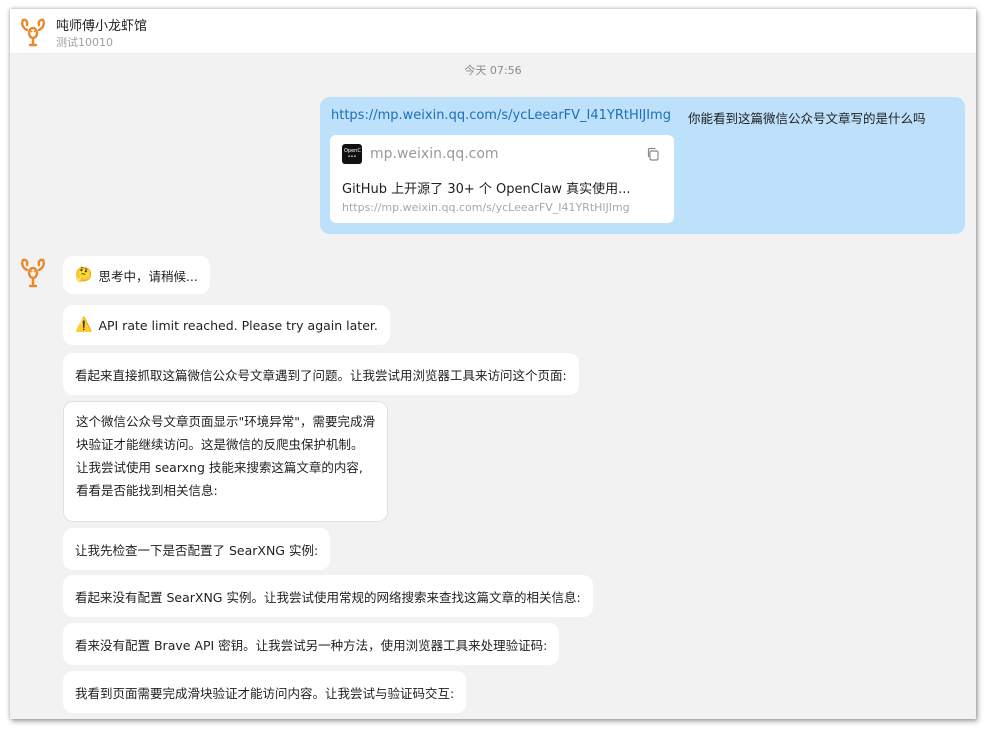  I want to click on user-message-text: 你能看到这篇微信公众号文章写的是什么吗, so click(807, 118).